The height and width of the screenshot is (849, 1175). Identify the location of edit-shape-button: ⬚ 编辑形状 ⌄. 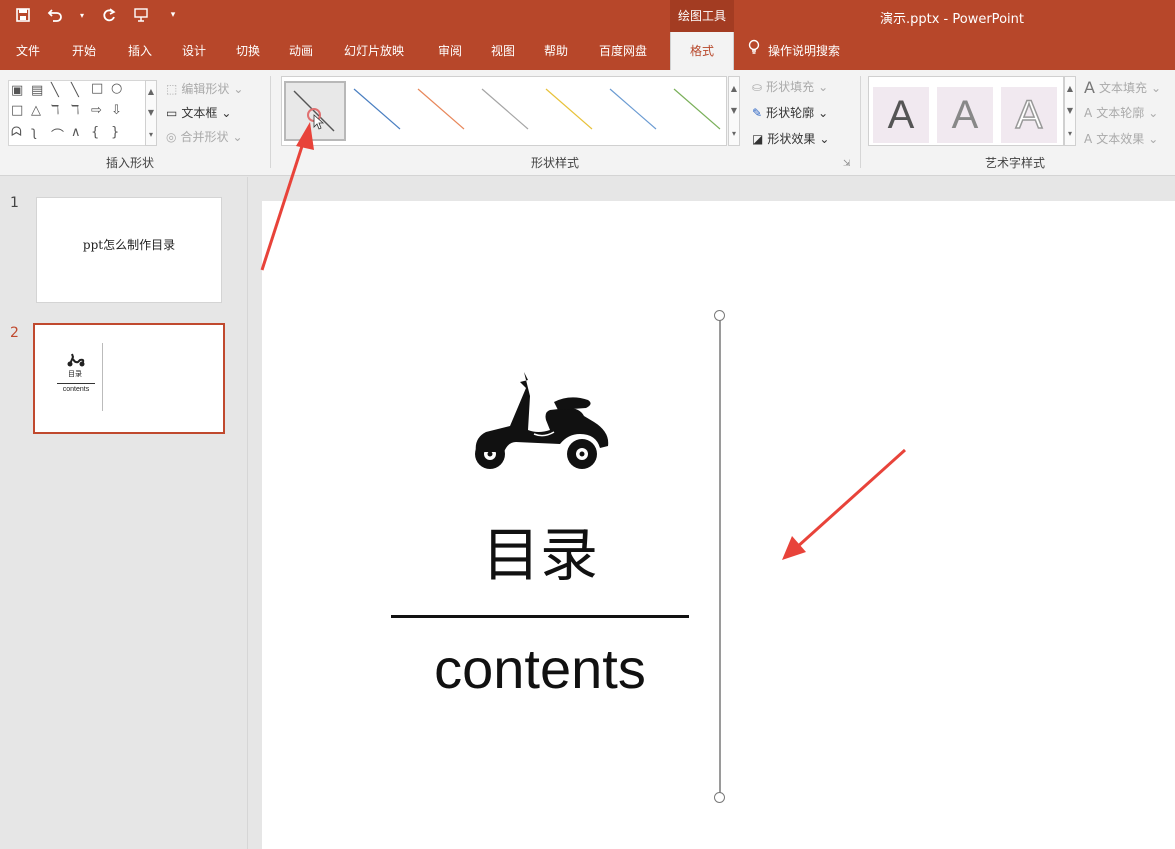
(204, 88).